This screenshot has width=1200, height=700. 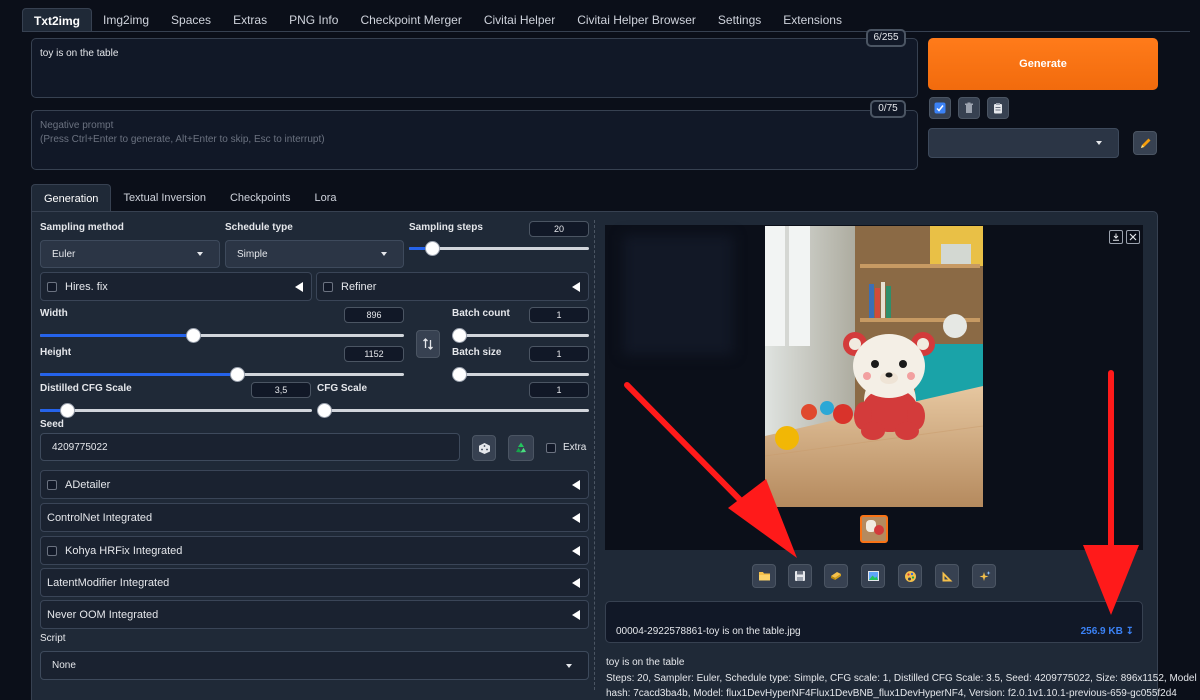 I want to click on red-arrow-diagonal, so click(x=710, y=470).